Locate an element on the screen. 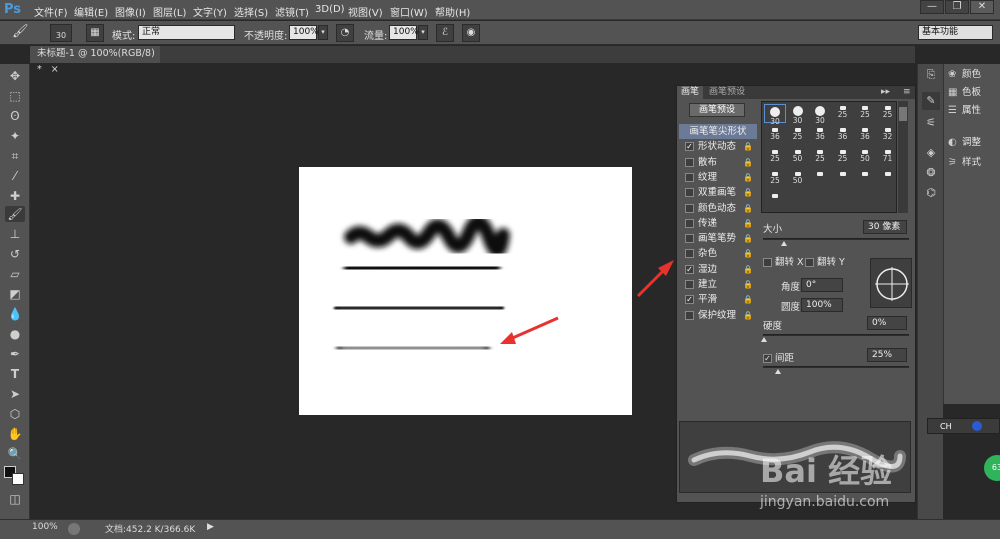 Image resolution: width=1000 pixels, height=539 pixels. tip-grid-scrollbar is located at coordinates (903, 157).